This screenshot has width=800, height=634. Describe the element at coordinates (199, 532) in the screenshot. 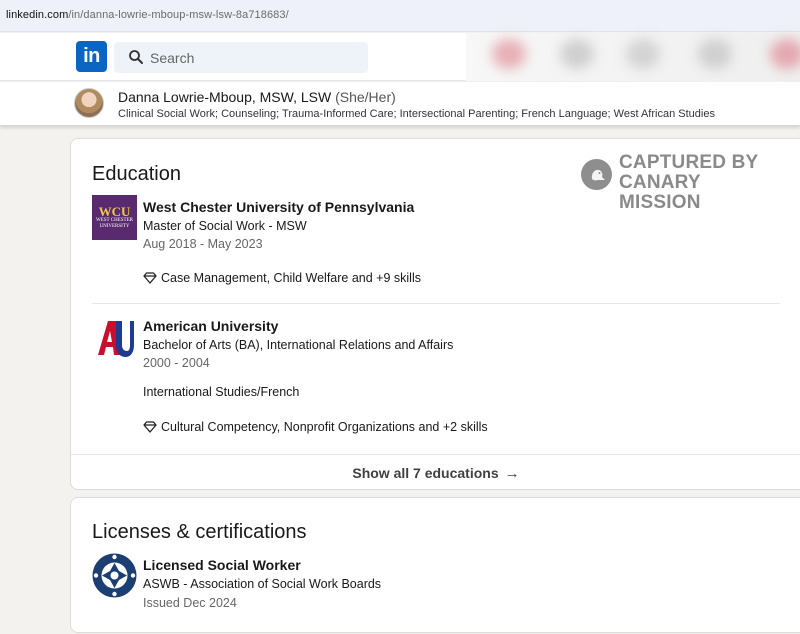

I see `licenses-title: Licenses & certifications` at that location.